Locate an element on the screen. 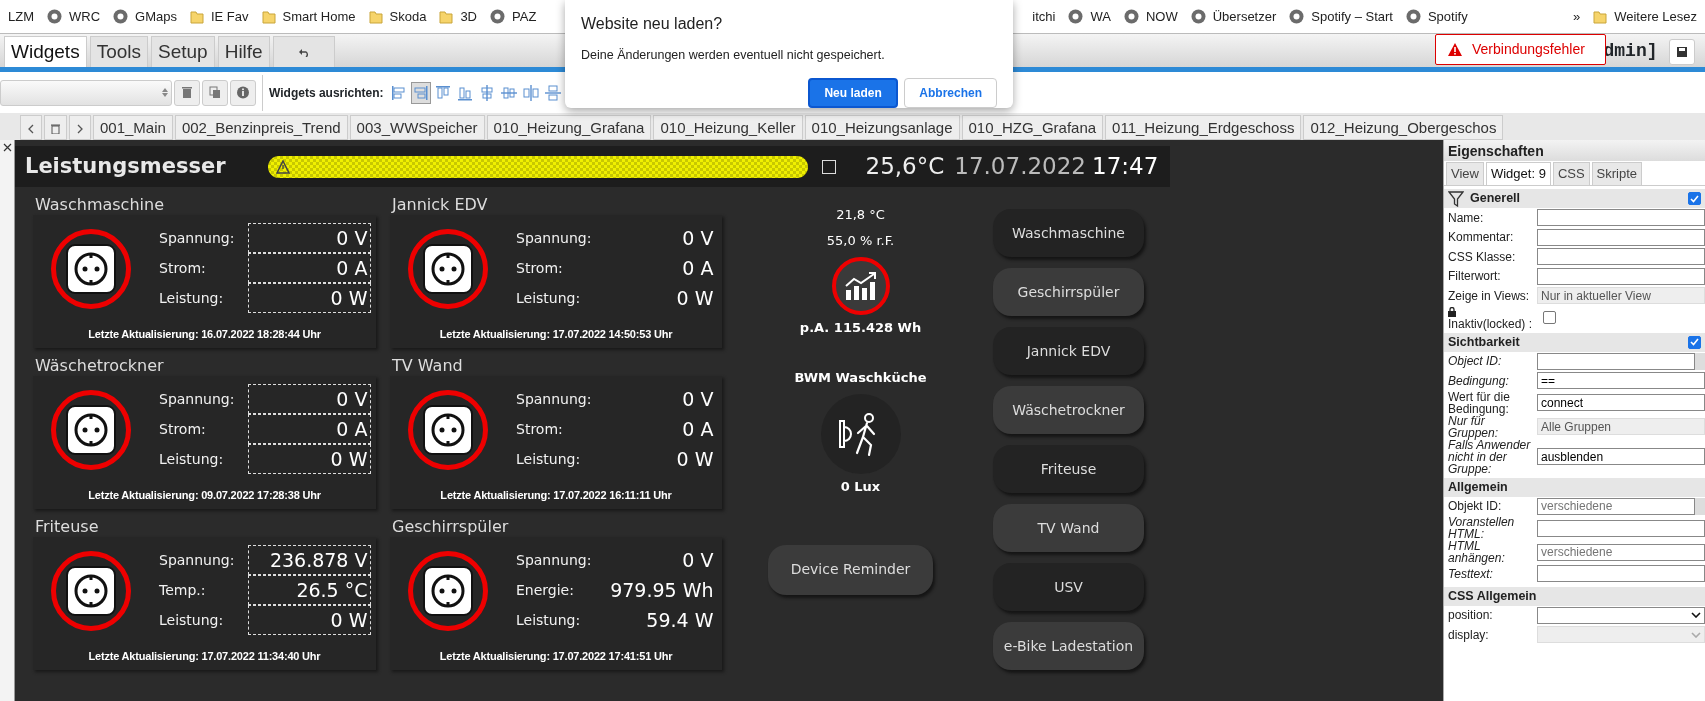 This screenshot has height=701, width=1705. check-icon is located at coordinates (1694, 342).